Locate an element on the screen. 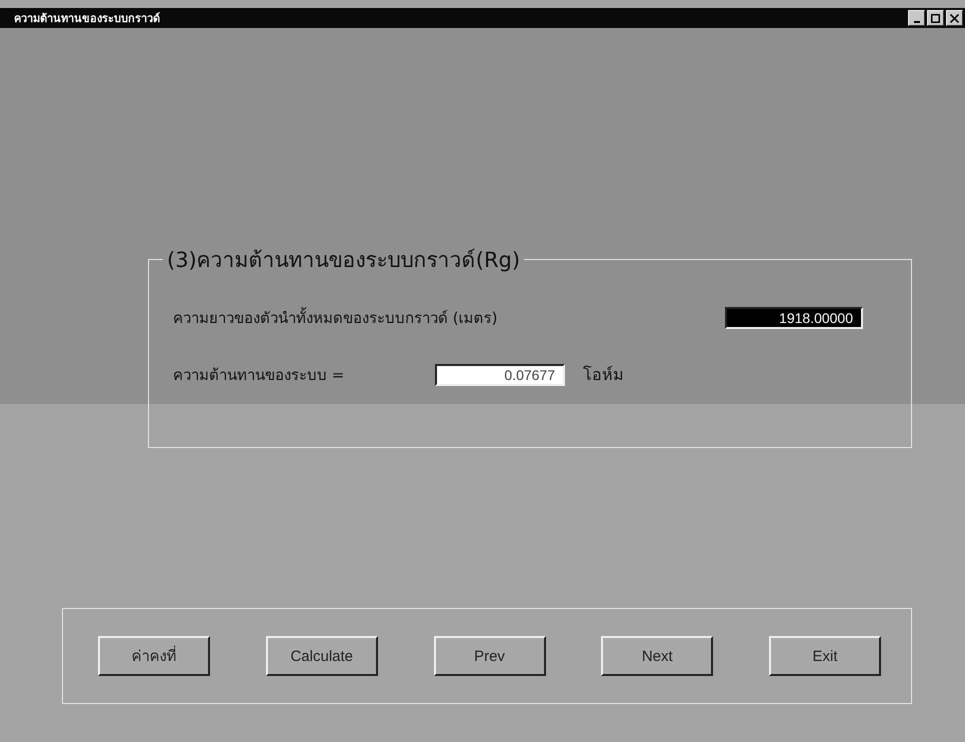 The image size is (965, 742). field-label: ความต้านทานของระบบ = is located at coordinates (259, 375).